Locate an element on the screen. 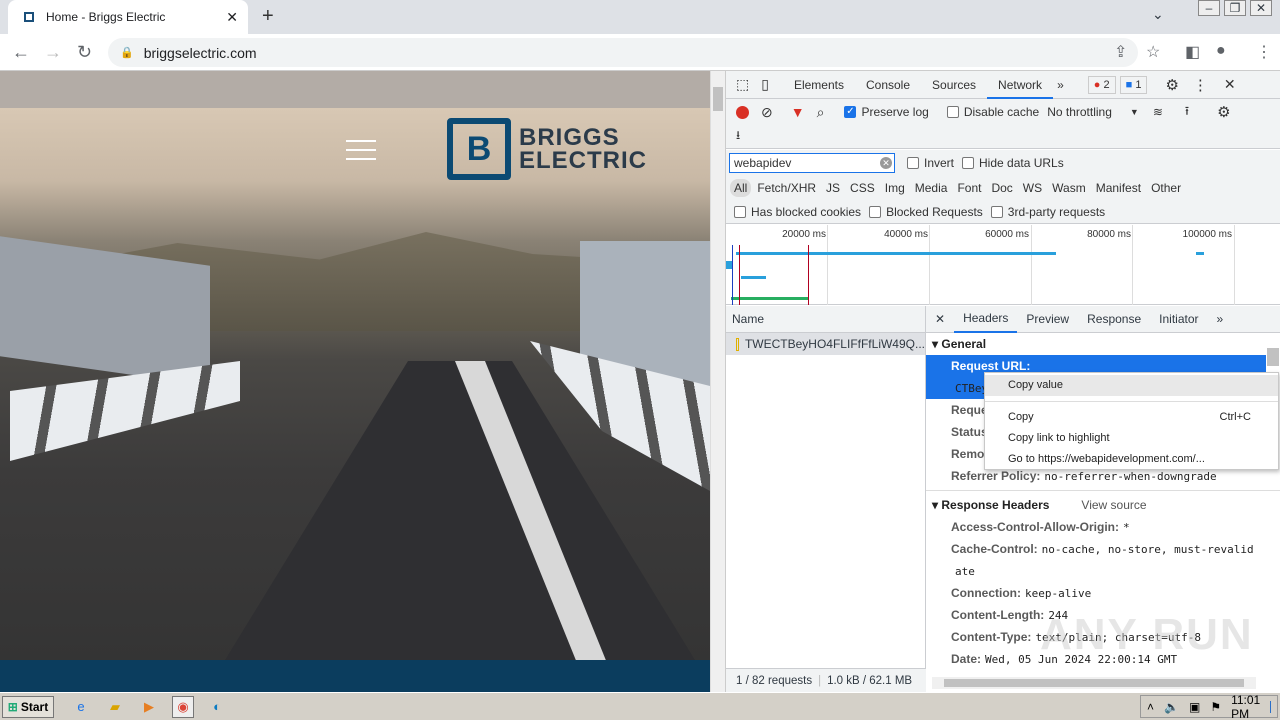 This screenshot has width=1280, height=721. back-icon: ← is located at coordinates (21, 52).